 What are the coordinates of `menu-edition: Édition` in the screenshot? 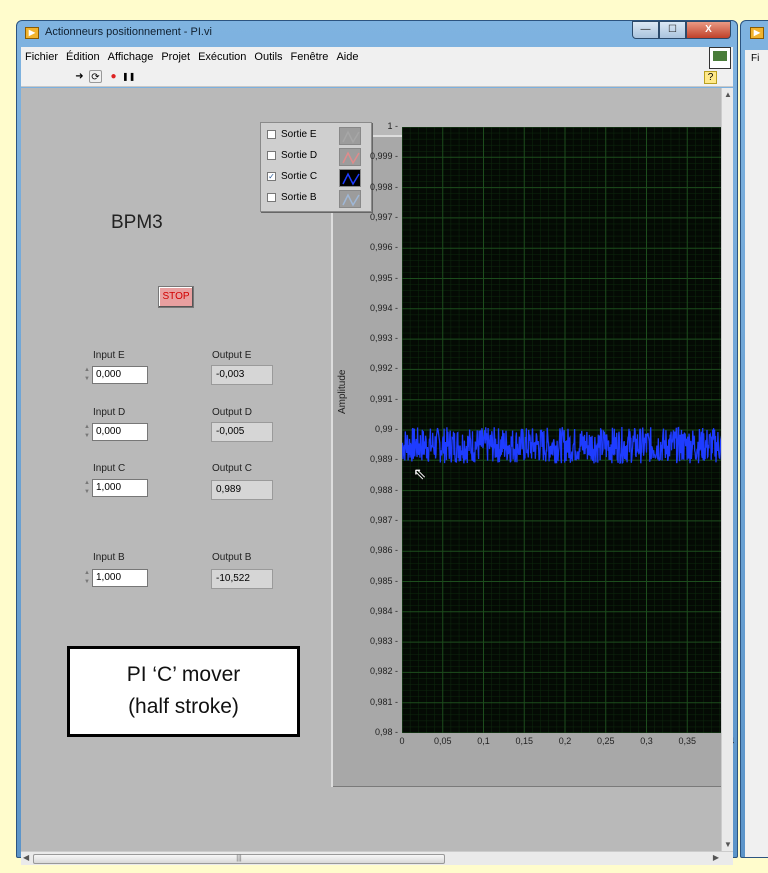 It's located at (83, 57).